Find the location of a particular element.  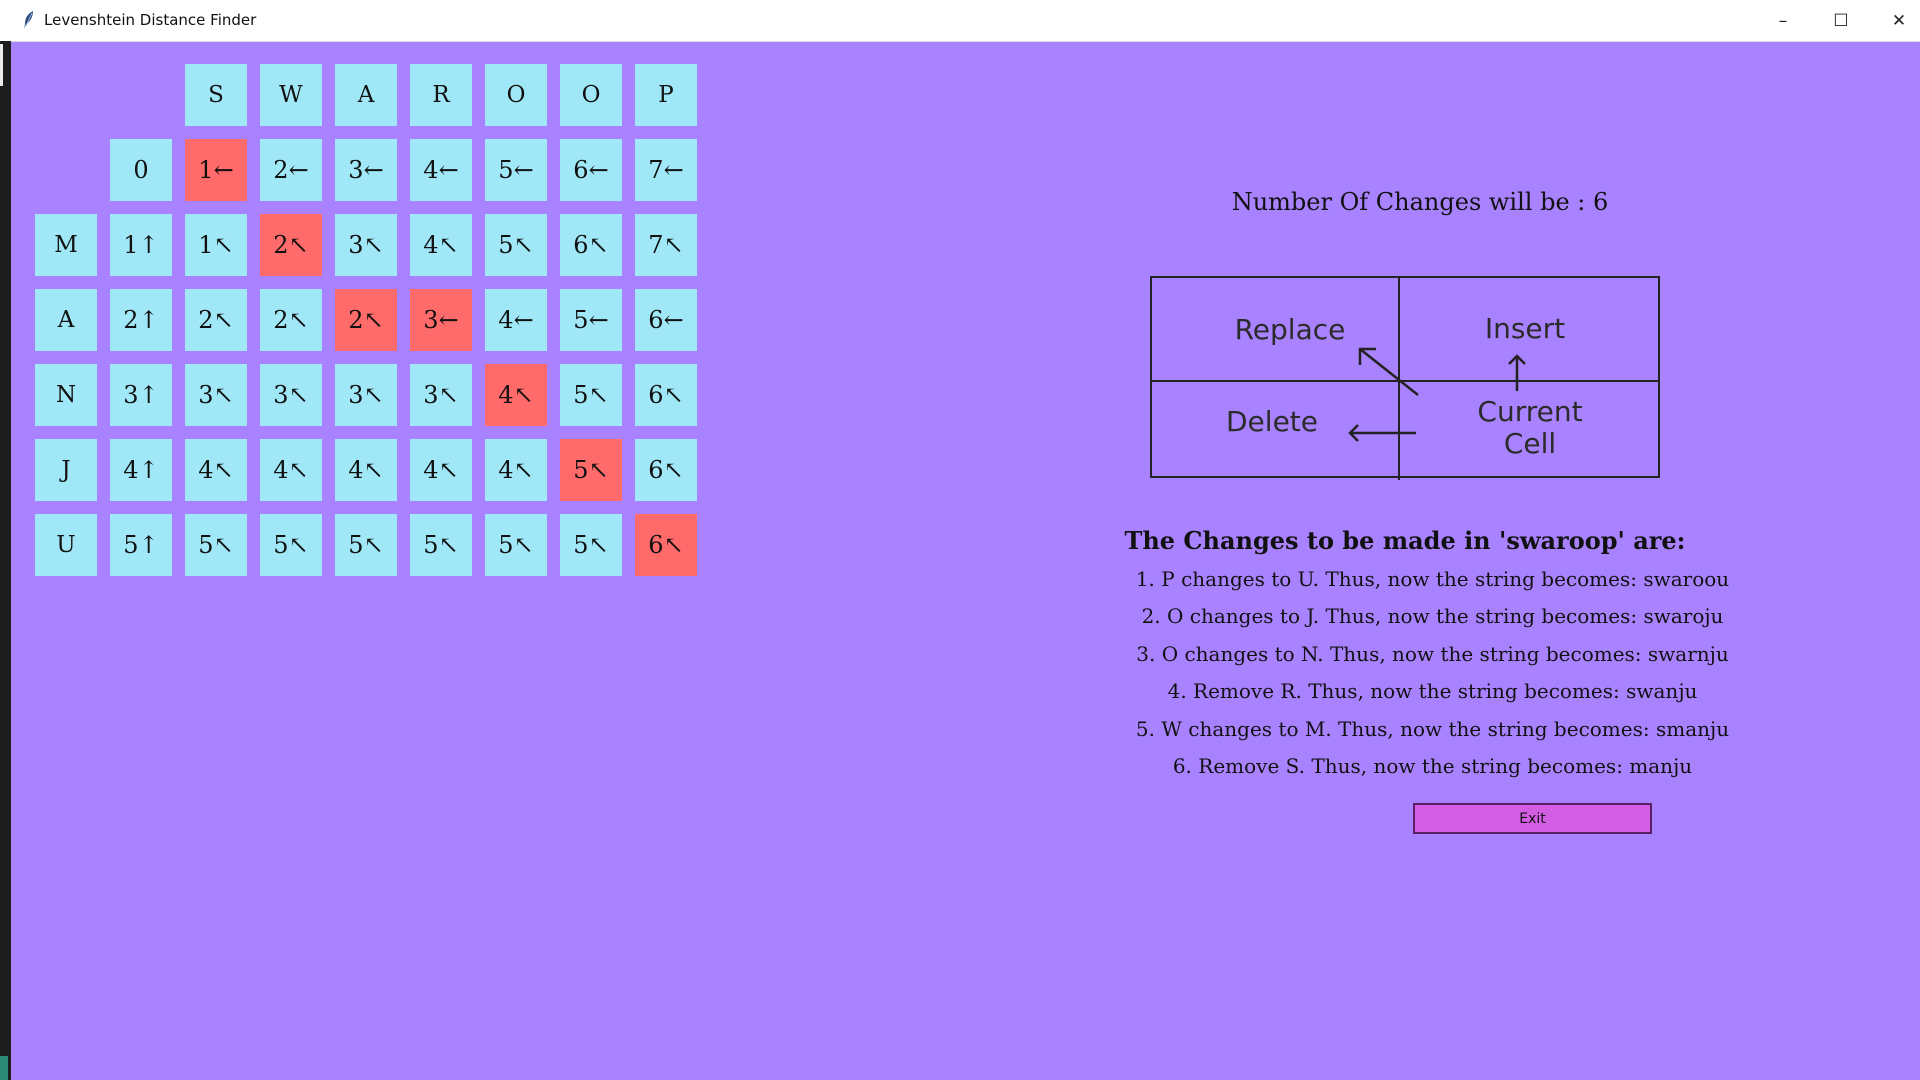

changes-heading: The Changes to be made in 'swaroop' are: is located at coordinates (1405, 540).